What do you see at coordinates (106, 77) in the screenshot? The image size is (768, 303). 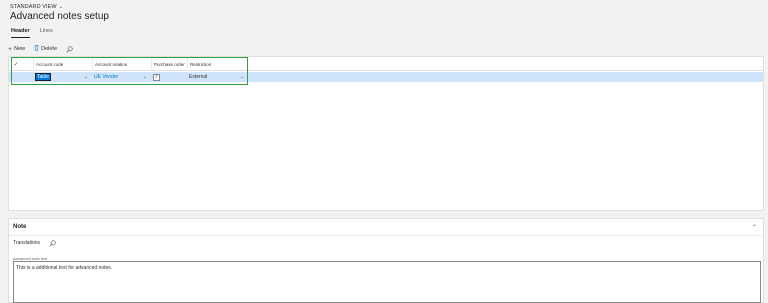 I see `account-relation-value: UE Vendor` at bounding box center [106, 77].